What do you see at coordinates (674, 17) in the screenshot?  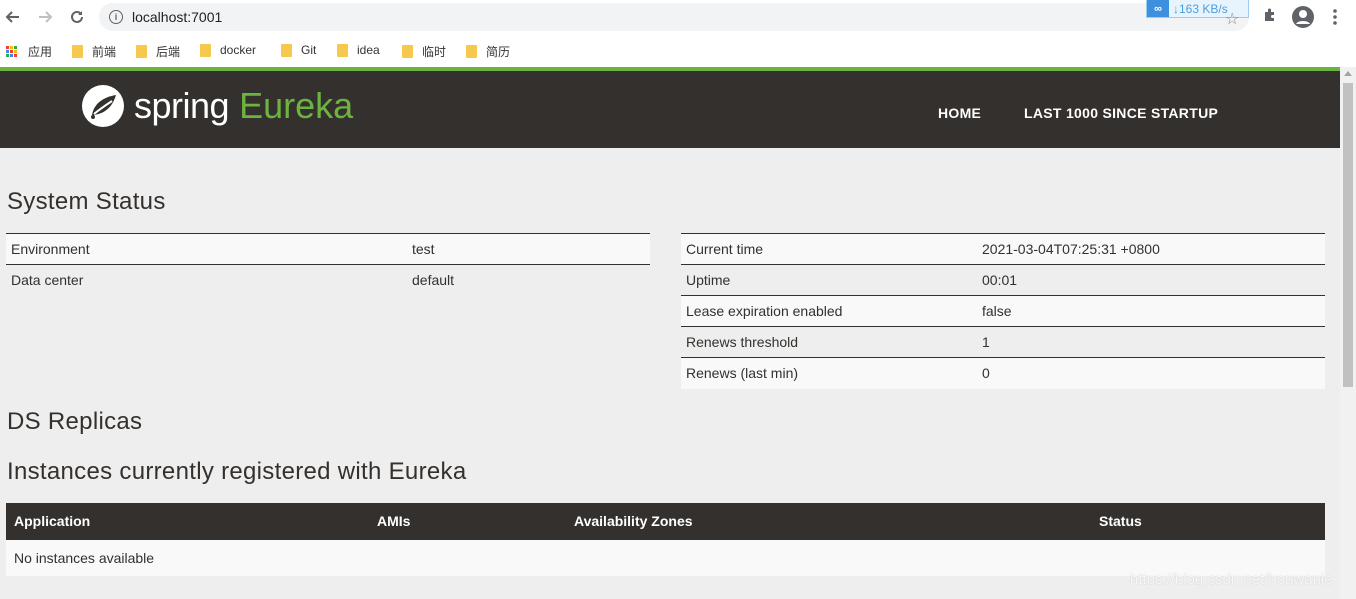 I see `address-bar: i localhost:7001` at bounding box center [674, 17].